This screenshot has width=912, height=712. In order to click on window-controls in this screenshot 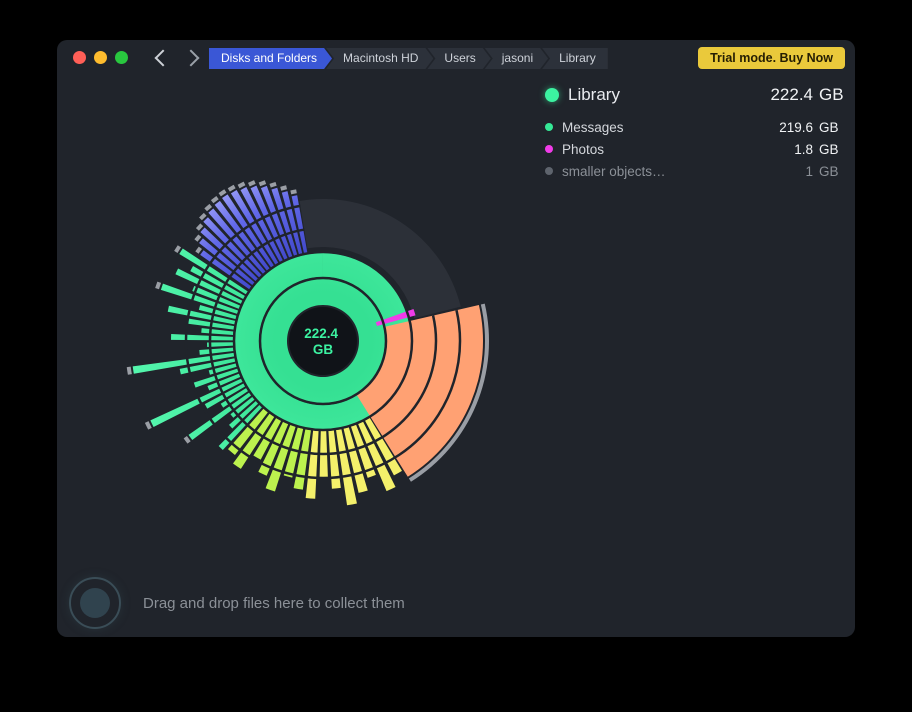, I will do `click(100, 57)`.